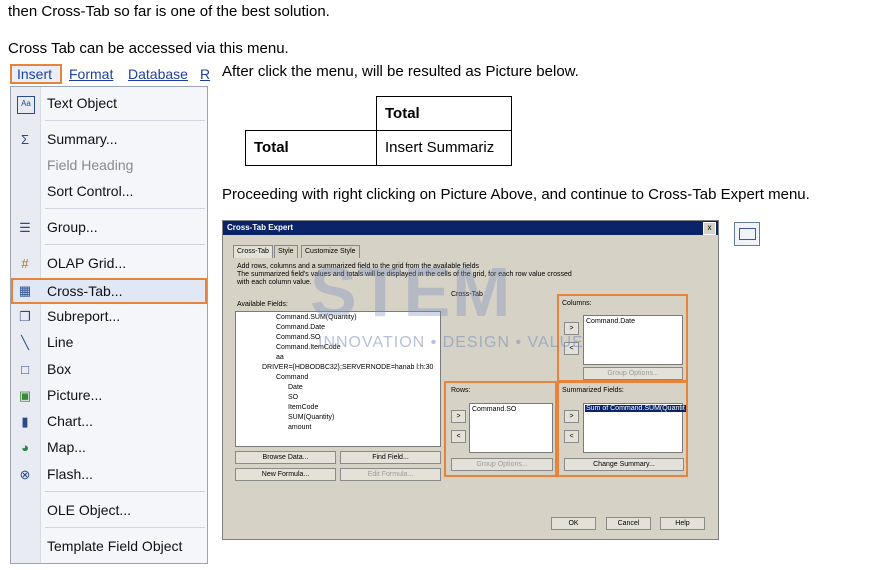  I want to click on watermark-logo: STEM, so click(411, 292).